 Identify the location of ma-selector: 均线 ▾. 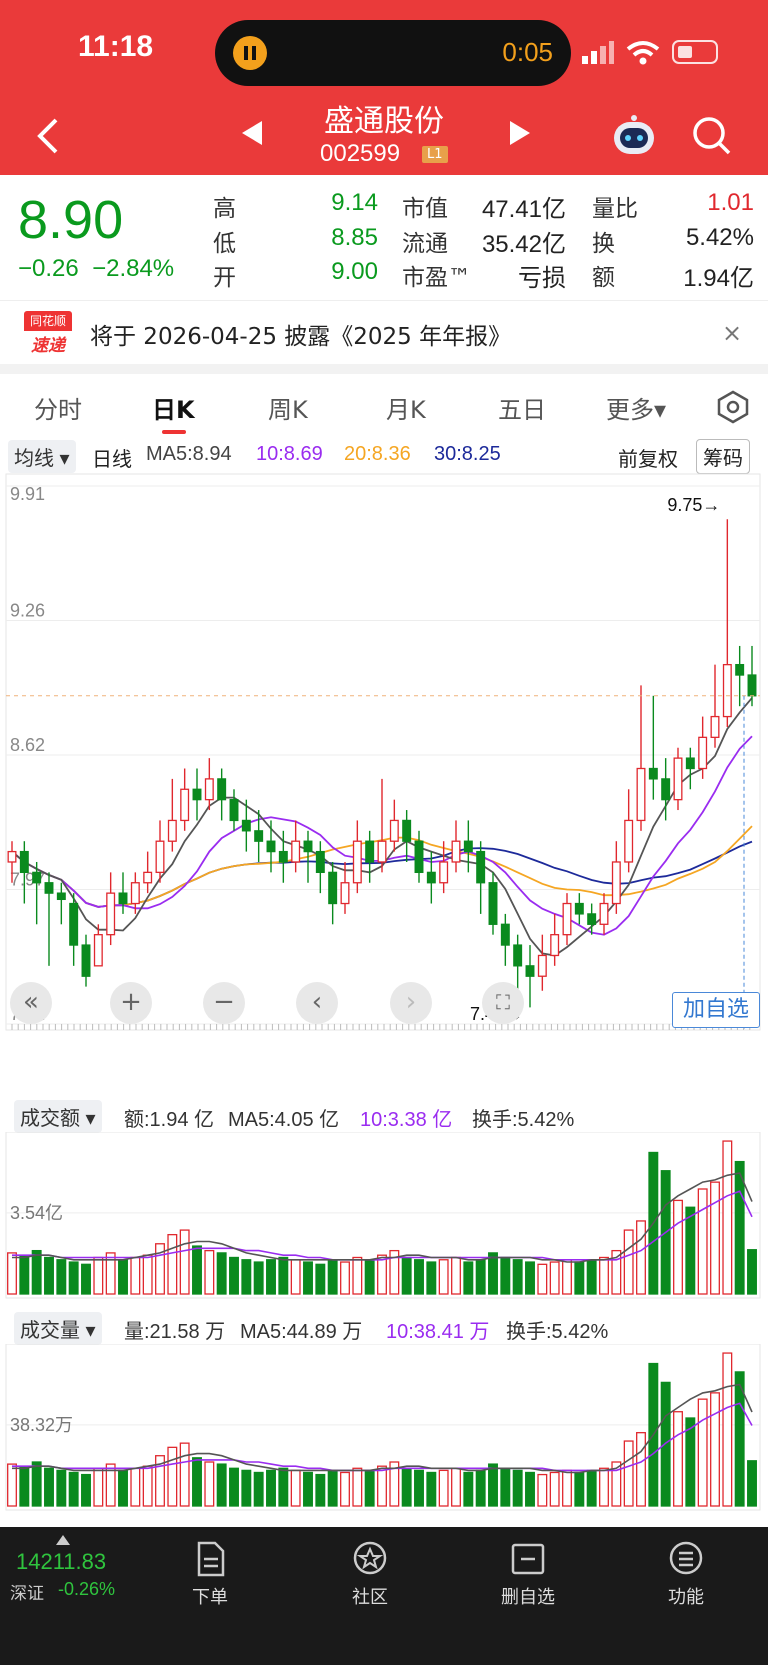
(42, 456).